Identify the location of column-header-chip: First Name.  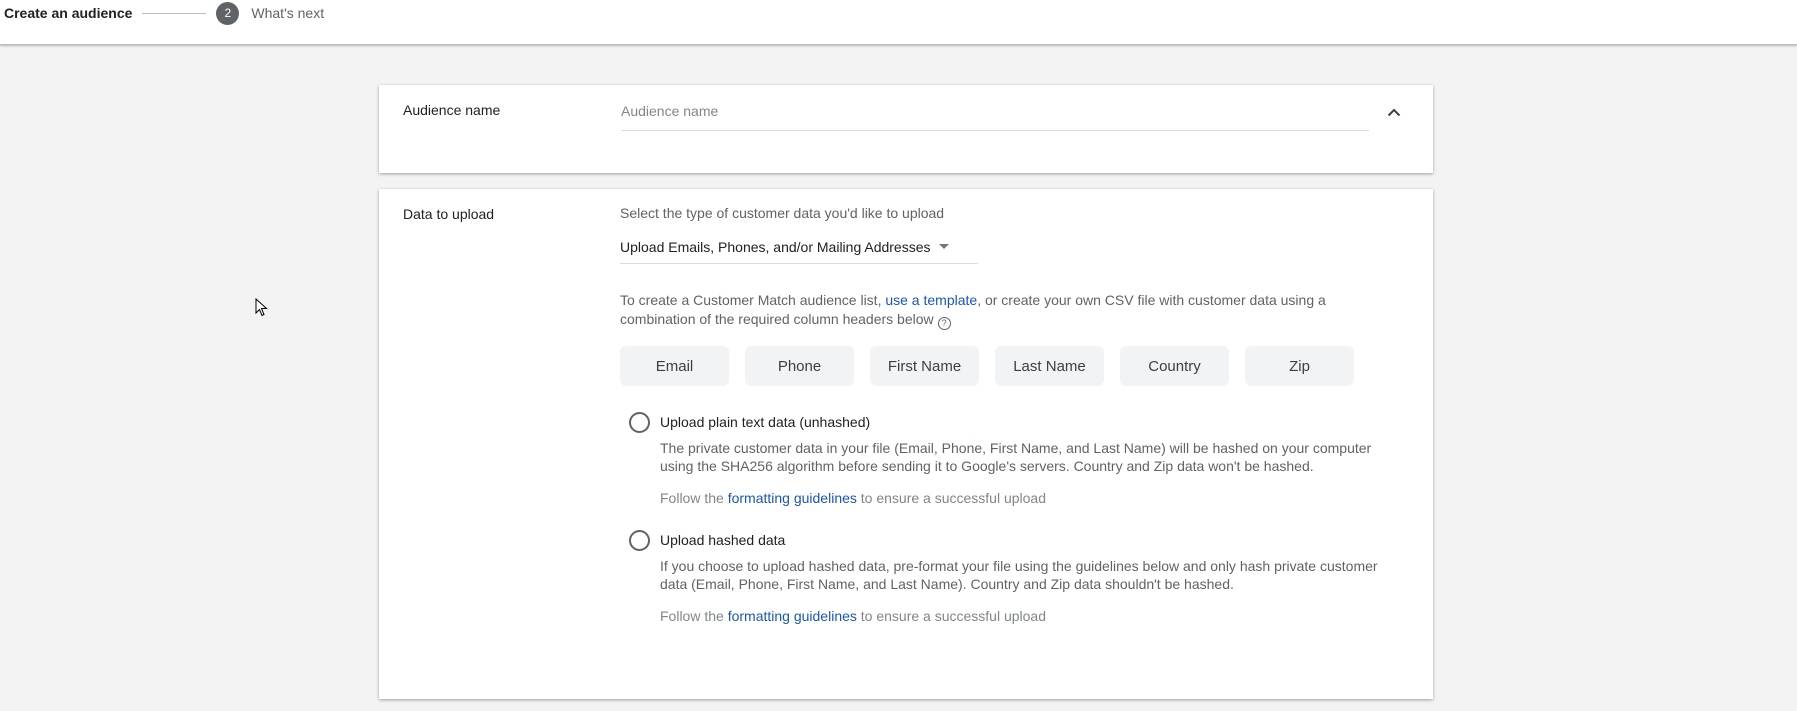
(924, 366).